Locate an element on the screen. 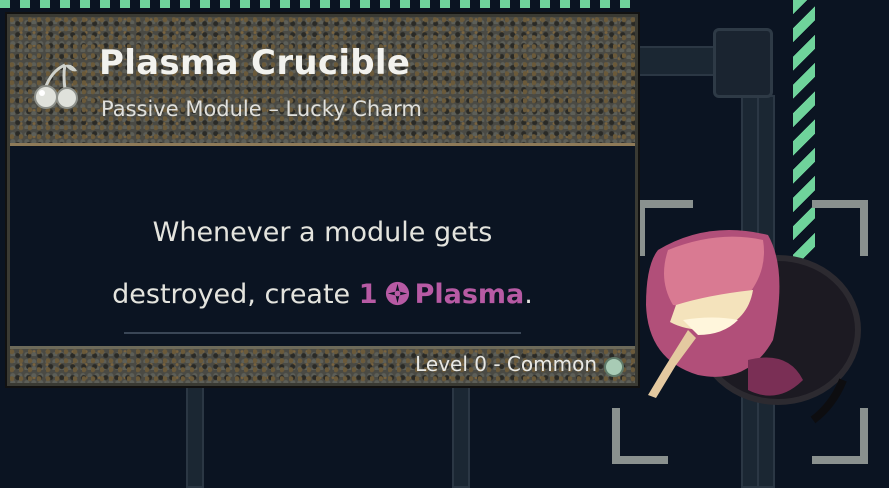  module-type: Passive Module – Lucky Charm is located at coordinates (261, 109).